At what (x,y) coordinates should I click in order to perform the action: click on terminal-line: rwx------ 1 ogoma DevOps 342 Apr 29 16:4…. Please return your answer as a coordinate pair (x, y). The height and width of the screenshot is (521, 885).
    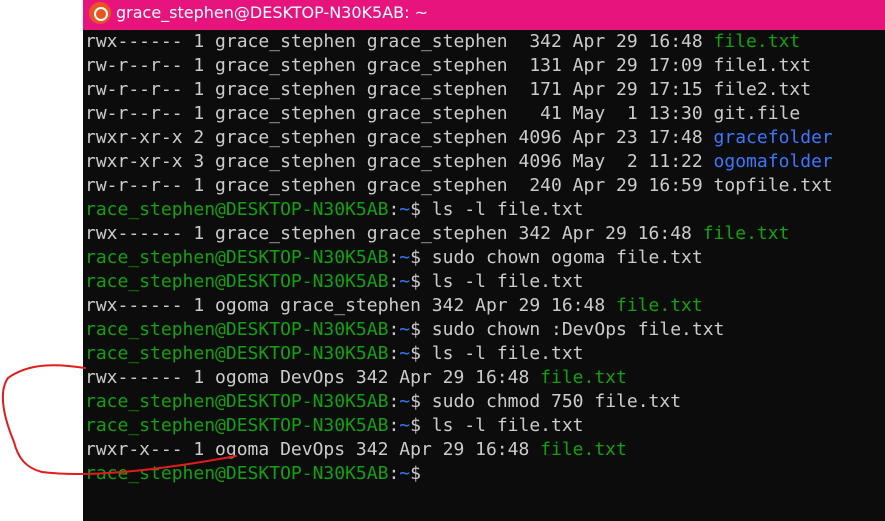
    Looking at the image, I should click on (356, 378).